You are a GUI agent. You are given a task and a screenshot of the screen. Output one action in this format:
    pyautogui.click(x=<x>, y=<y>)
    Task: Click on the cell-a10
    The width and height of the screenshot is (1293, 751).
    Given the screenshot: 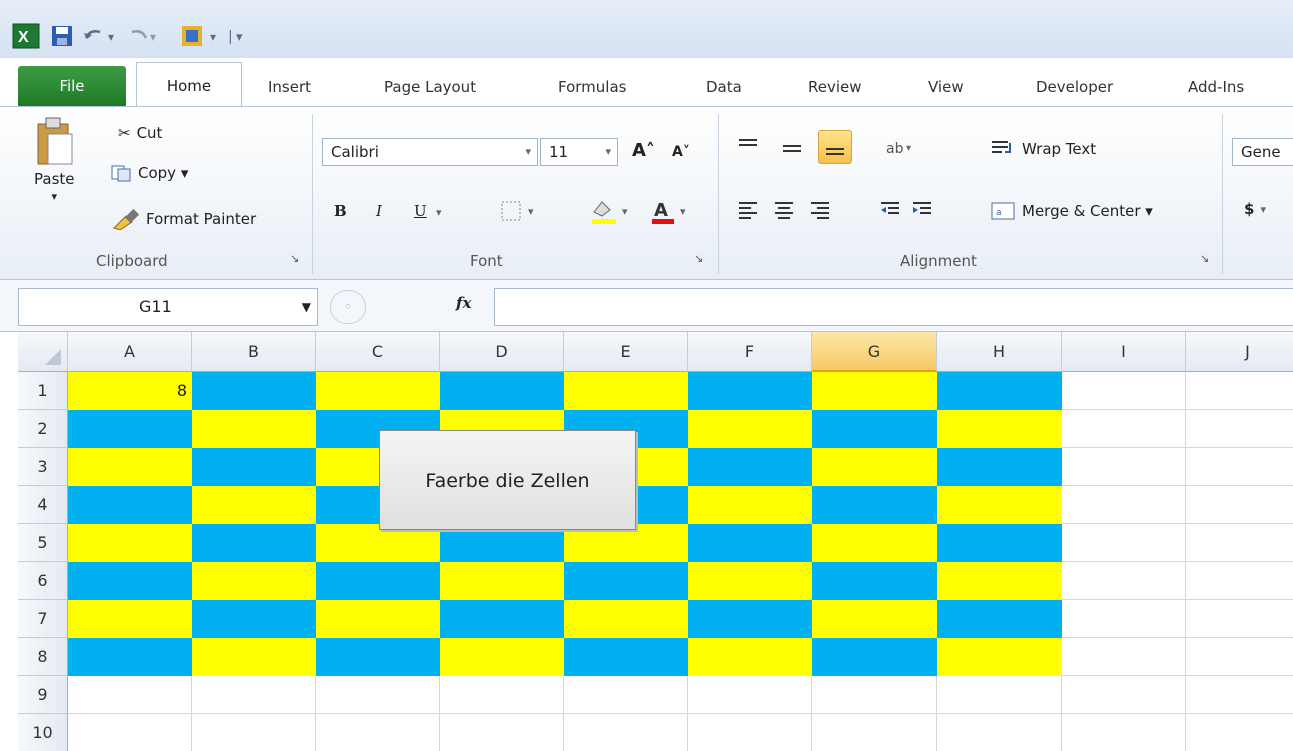 What is the action you would take?
    pyautogui.click(x=130, y=732)
    